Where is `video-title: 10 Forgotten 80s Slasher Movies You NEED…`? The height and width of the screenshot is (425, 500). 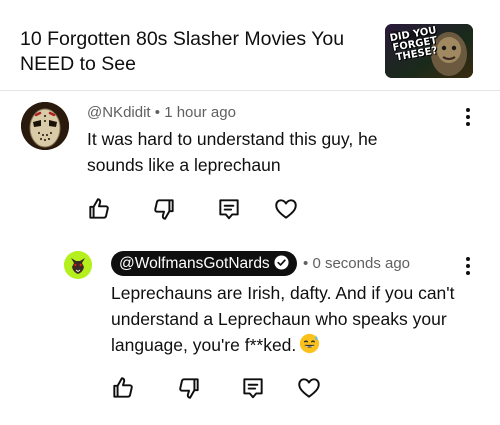
video-title: 10 Forgotten 80s Slasher Movies You NEED… is located at coordinates (197, 52).